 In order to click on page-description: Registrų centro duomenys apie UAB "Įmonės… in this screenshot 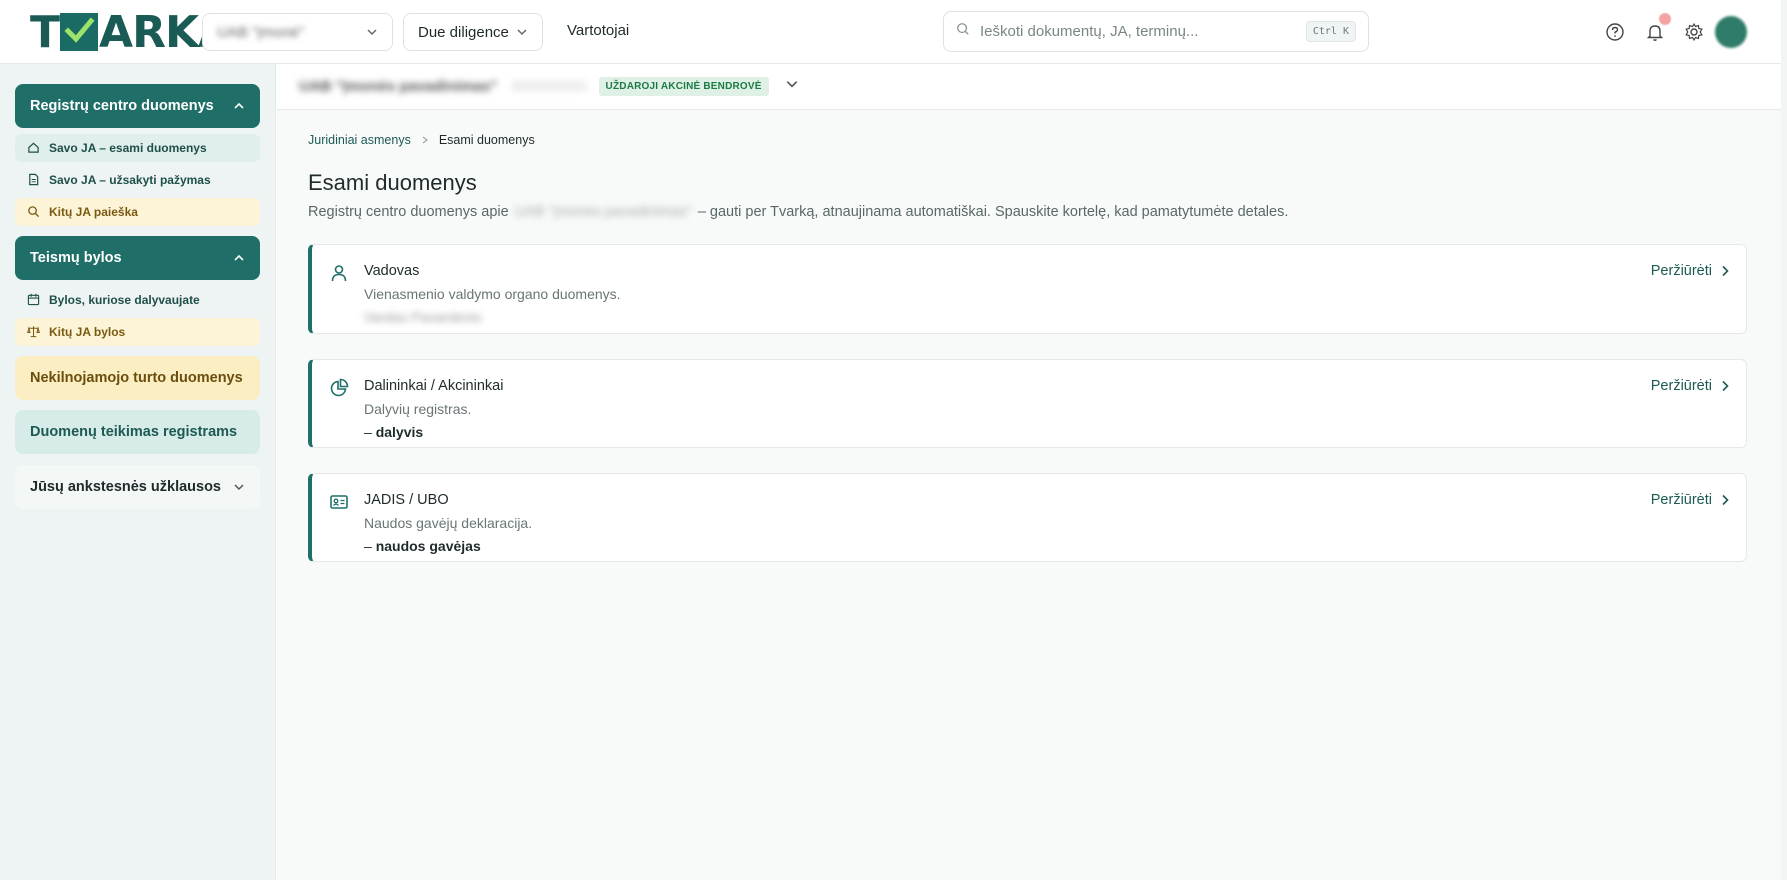, I will do `click(798, 212)`.